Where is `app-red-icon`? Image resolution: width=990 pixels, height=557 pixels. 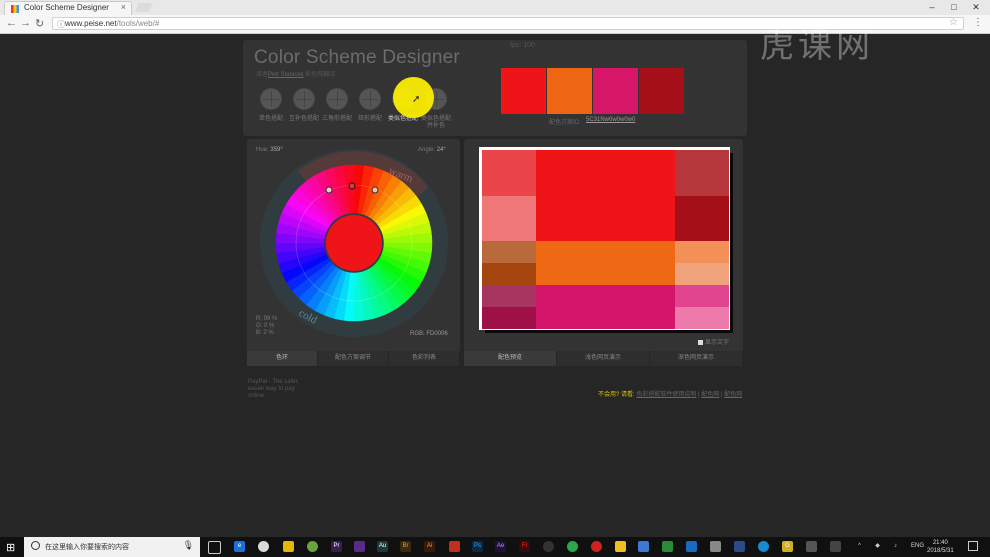 app-red-icon is located at coordinates (454, 546).